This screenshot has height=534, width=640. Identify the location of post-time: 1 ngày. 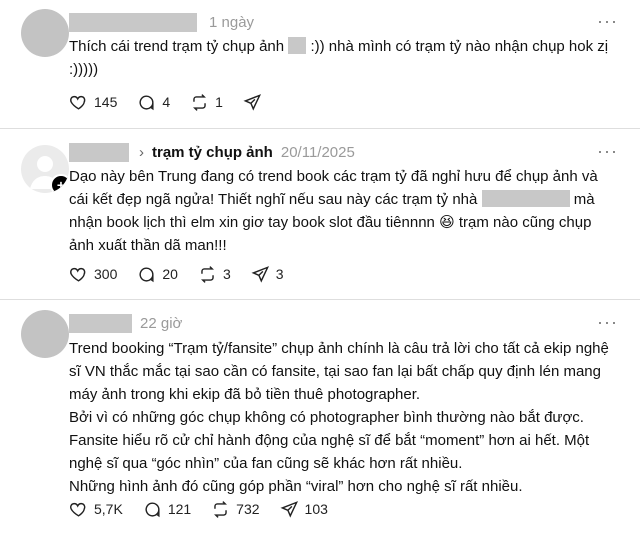
(232, 22).